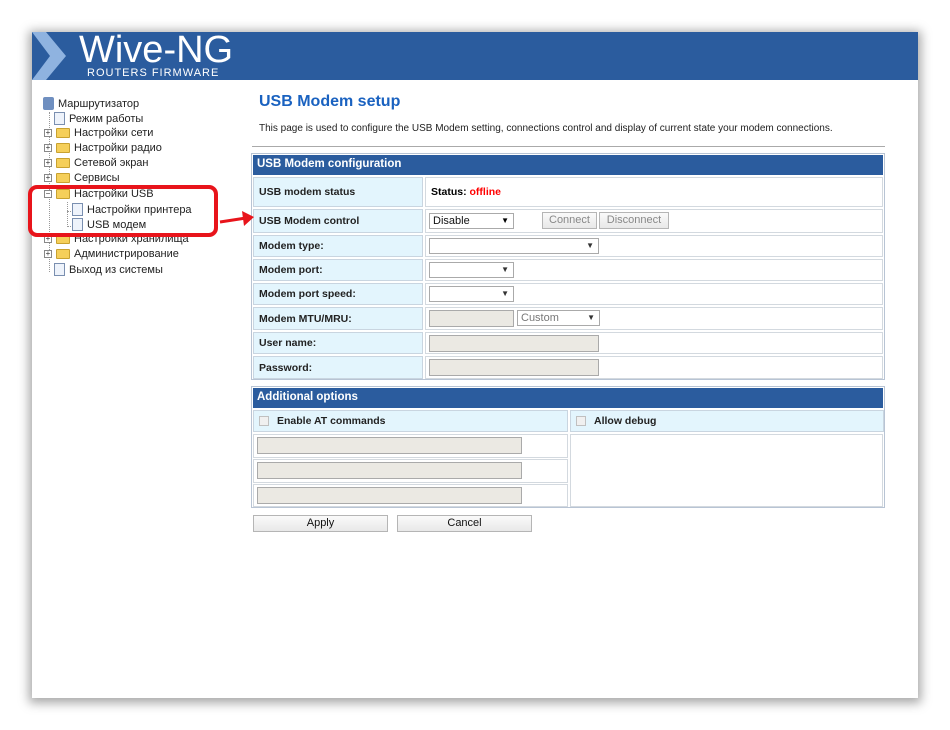 This screenshot has height=730, width=950. I want to click on enable-at-header: Enable AT commands, so click(410, 421).